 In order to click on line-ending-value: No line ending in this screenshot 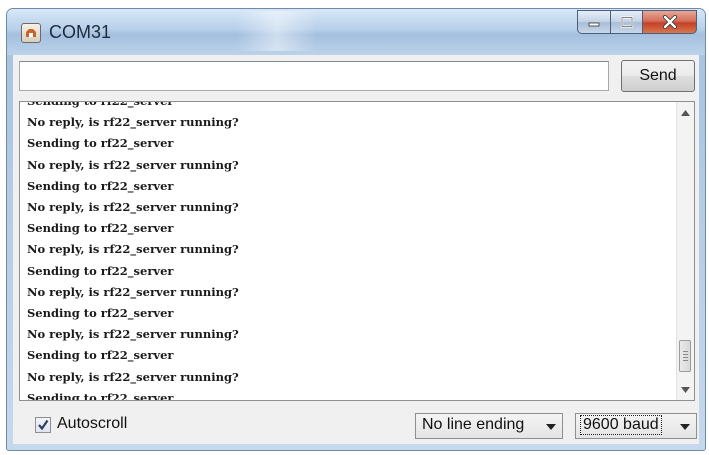, I will do `click(473, 424)`.